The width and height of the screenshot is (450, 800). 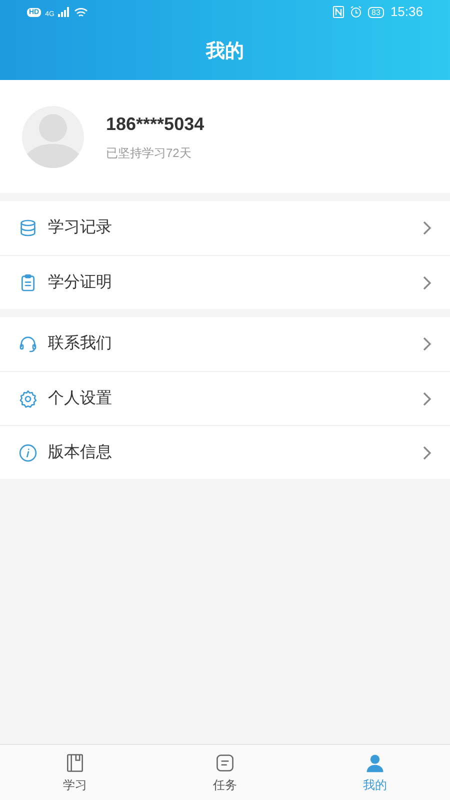 I want to click on study-streak: 已坚持学习72天, so click(x=149, y=153).